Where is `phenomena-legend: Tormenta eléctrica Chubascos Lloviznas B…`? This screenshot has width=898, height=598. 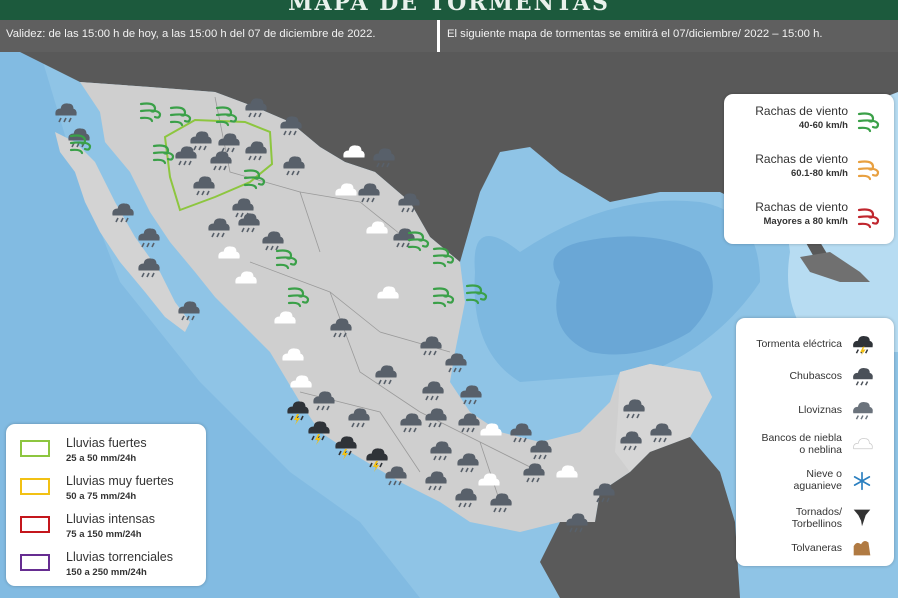 phenomena-legend: Tormenta eléctrica Chubascos Lloviznas B… is located at coordinates (815, 442).